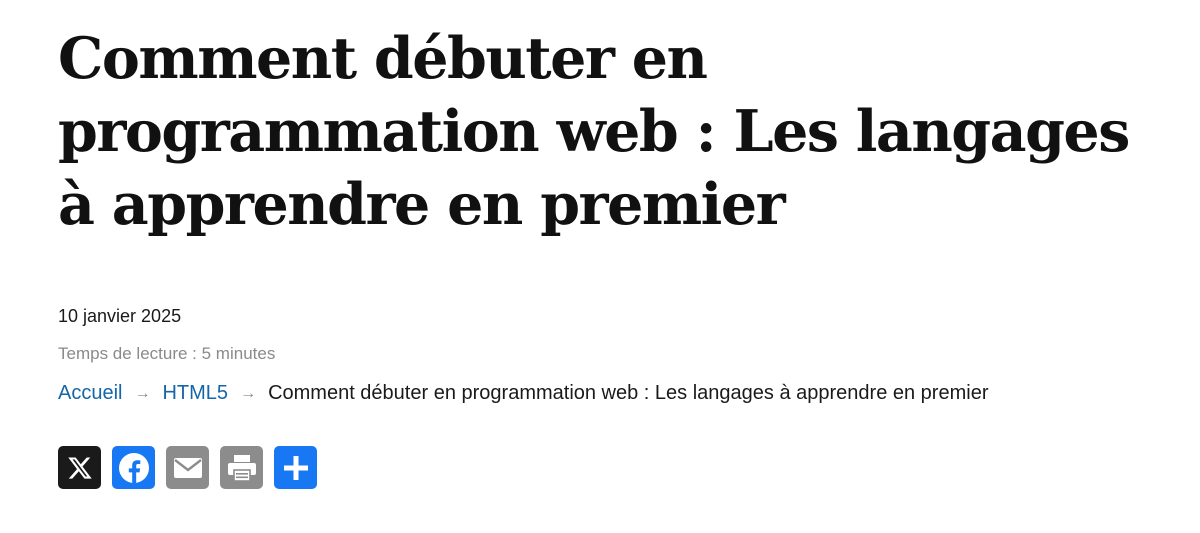 This screenshot has height=533, width=1200. I want to click on breadcrumb-link-html5: HTML5, so click(195, 393).